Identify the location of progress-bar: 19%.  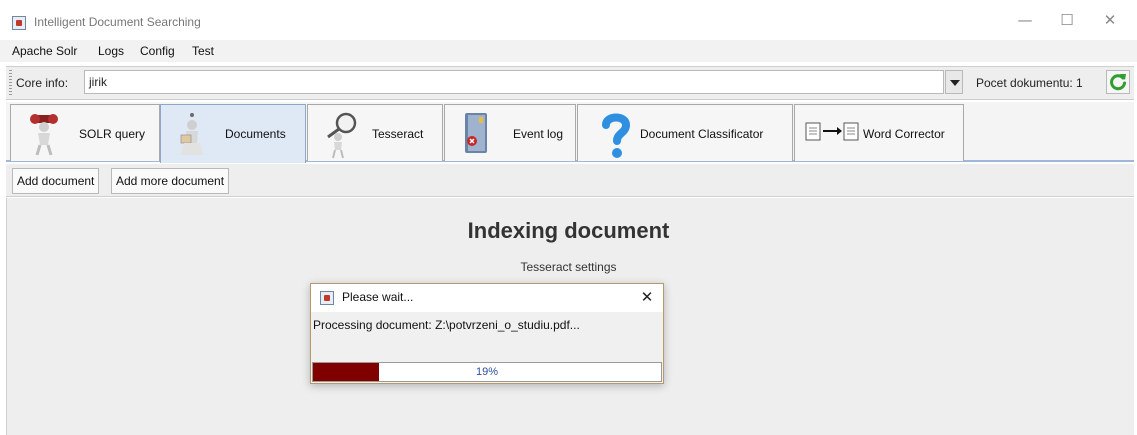
(487, 372).